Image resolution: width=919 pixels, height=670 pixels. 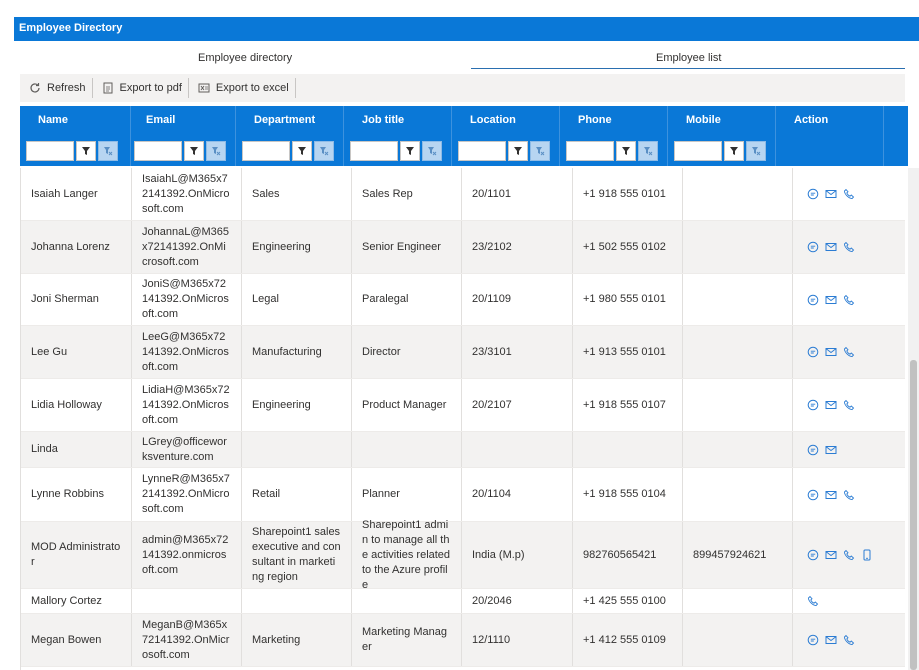 I want to click on mobile-icon, so click(x=867, y=555).